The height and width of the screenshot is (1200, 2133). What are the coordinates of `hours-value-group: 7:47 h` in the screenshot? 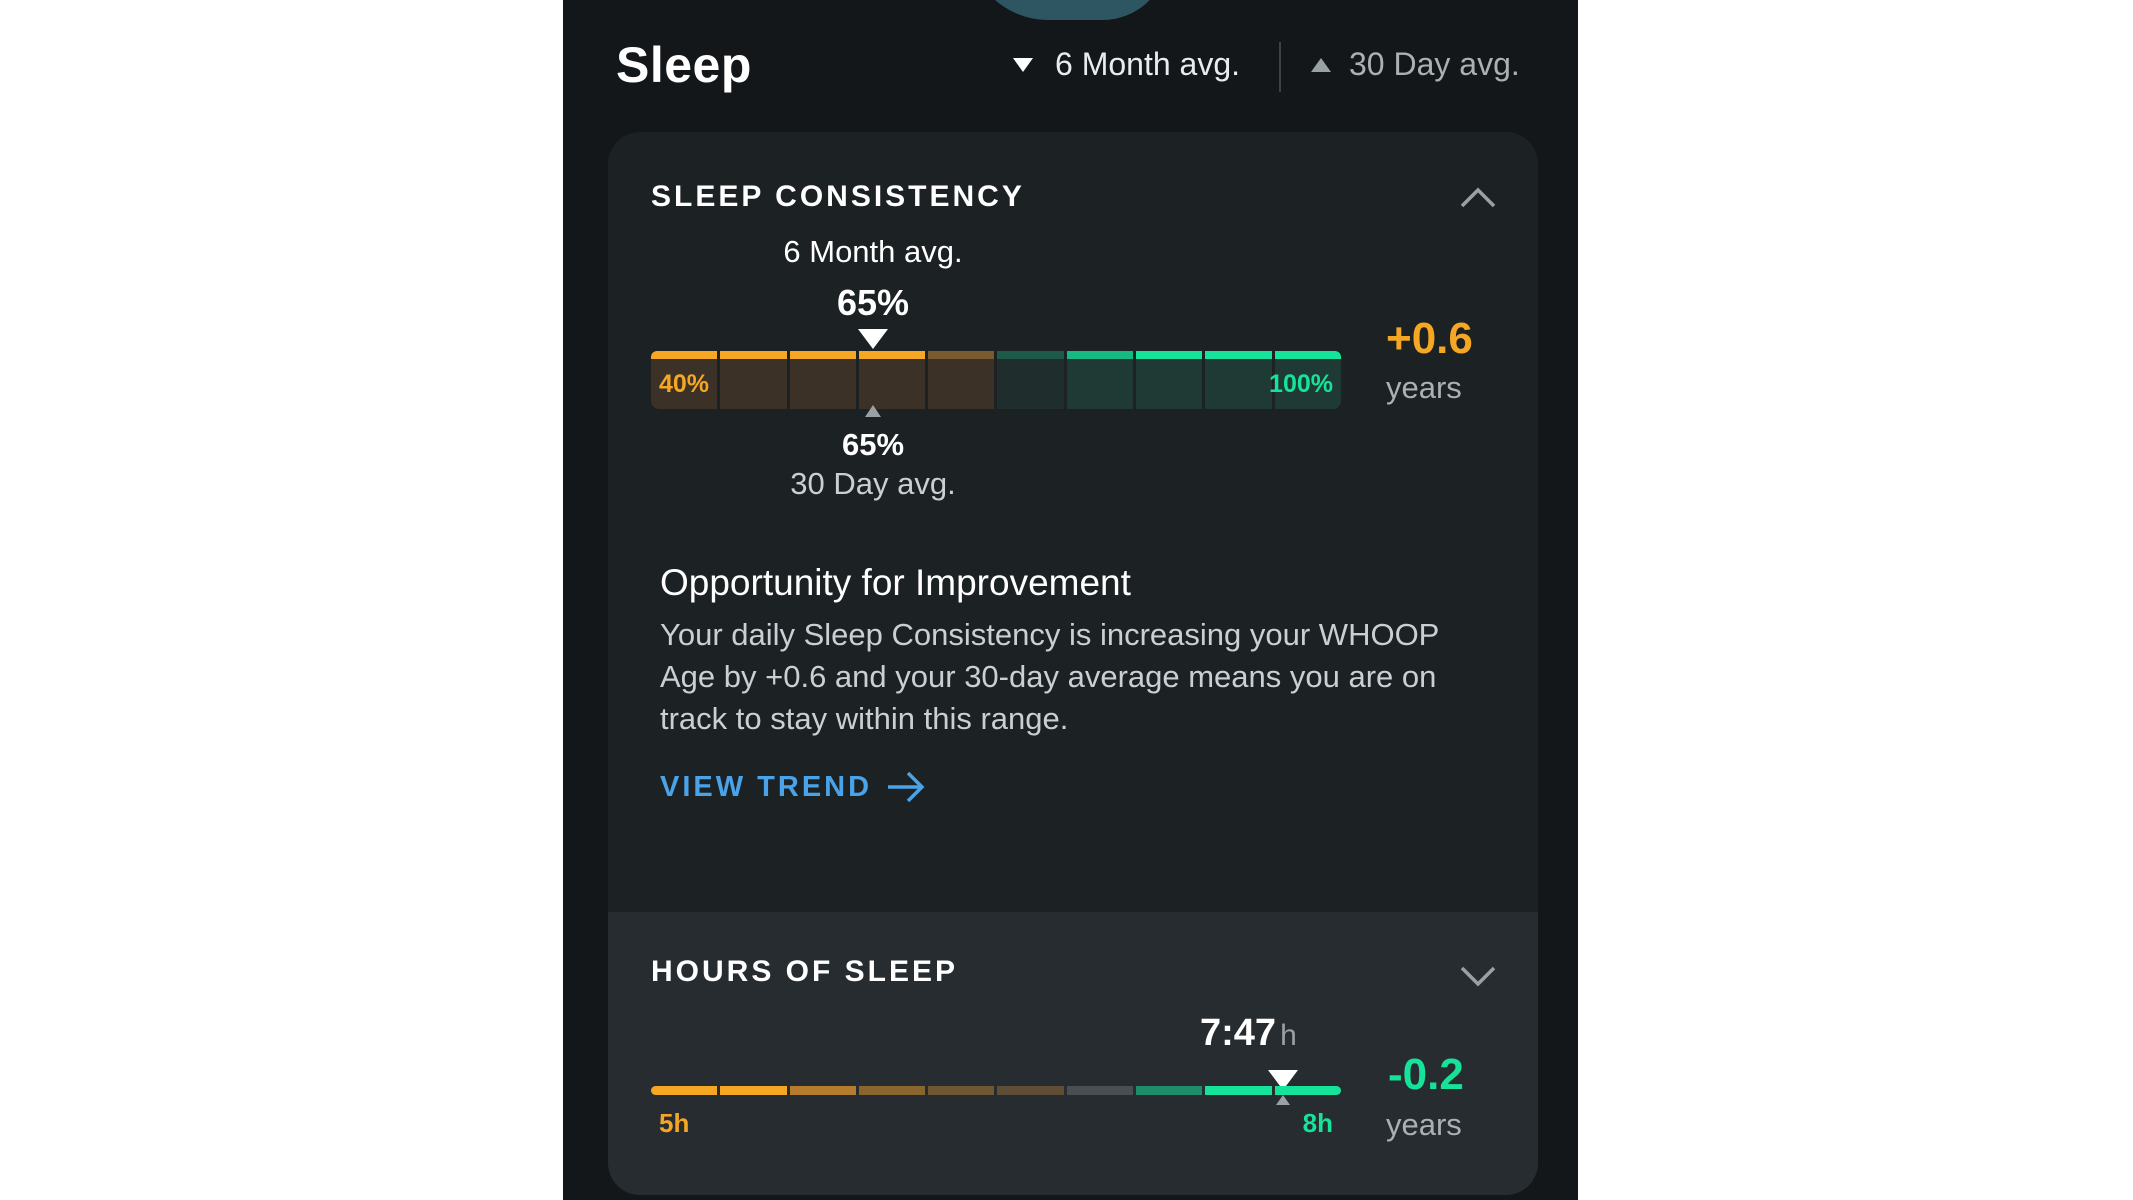 It's located at (1248, 1033).